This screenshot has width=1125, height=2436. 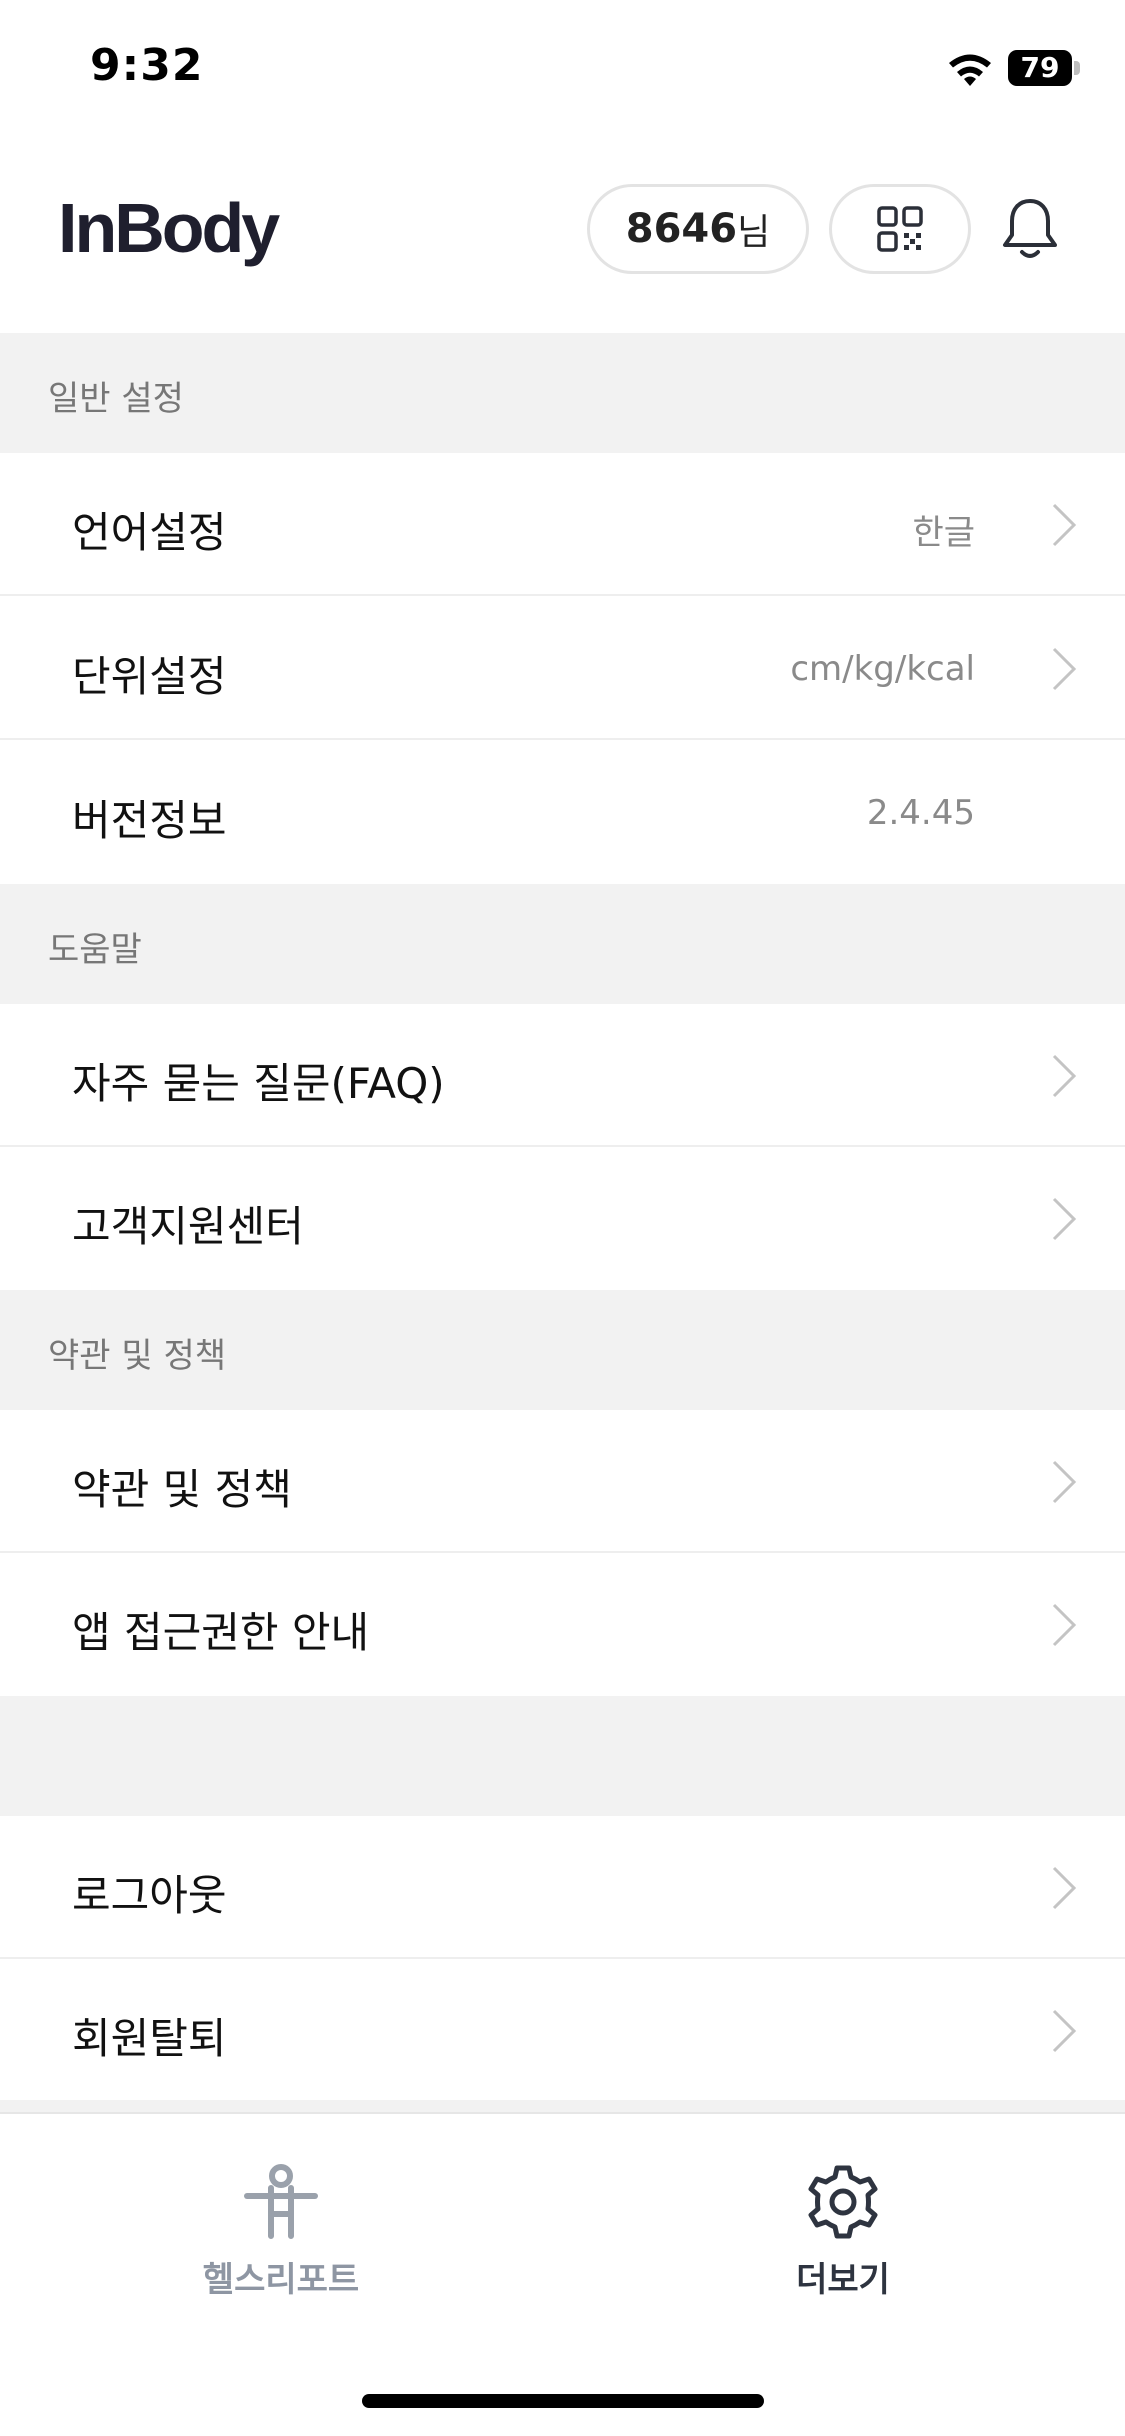 I want to click on section-terms-policy: 약관 및 정책, so click(x=562, y=1350).